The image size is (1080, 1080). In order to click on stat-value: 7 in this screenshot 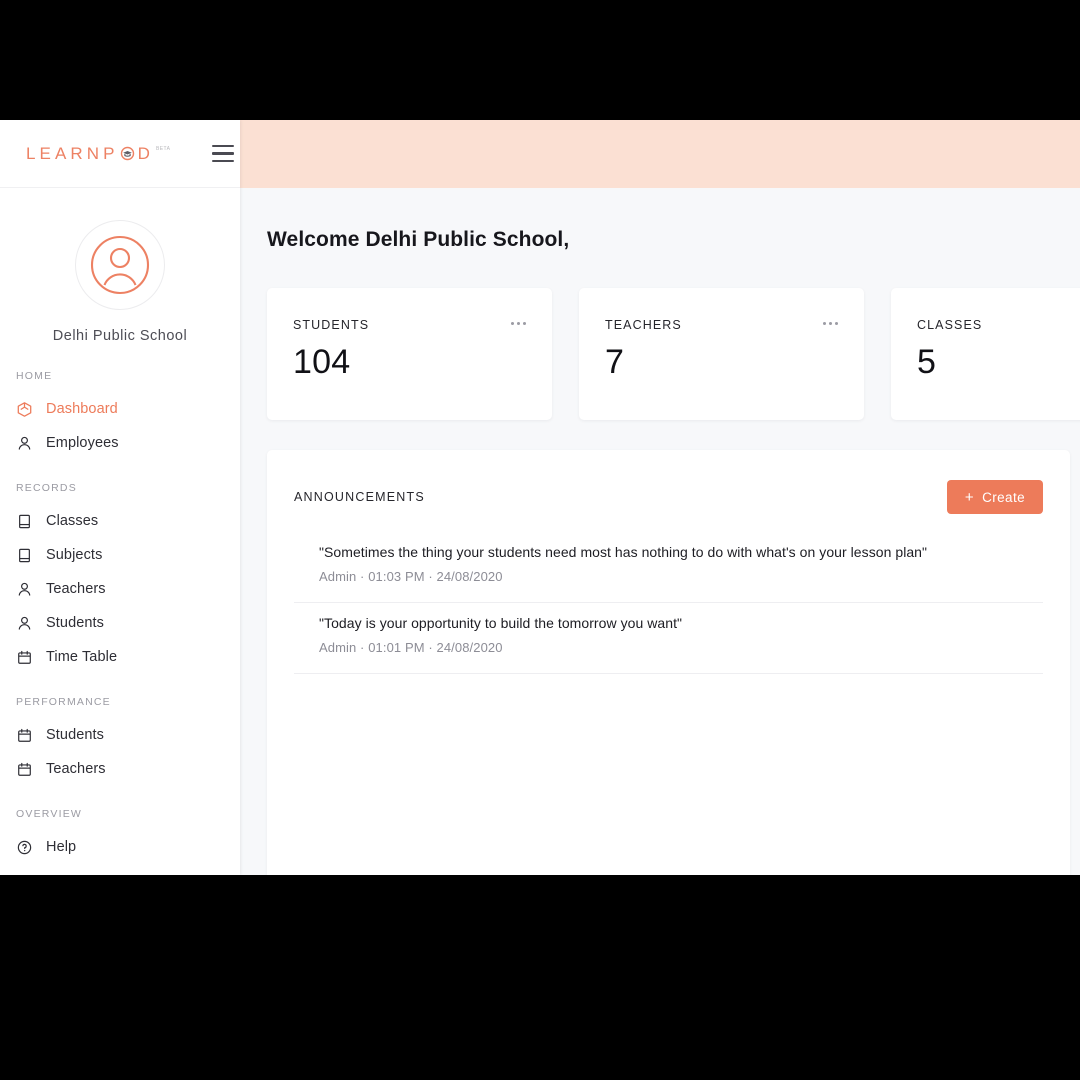, I will do `click(615, 362)`.